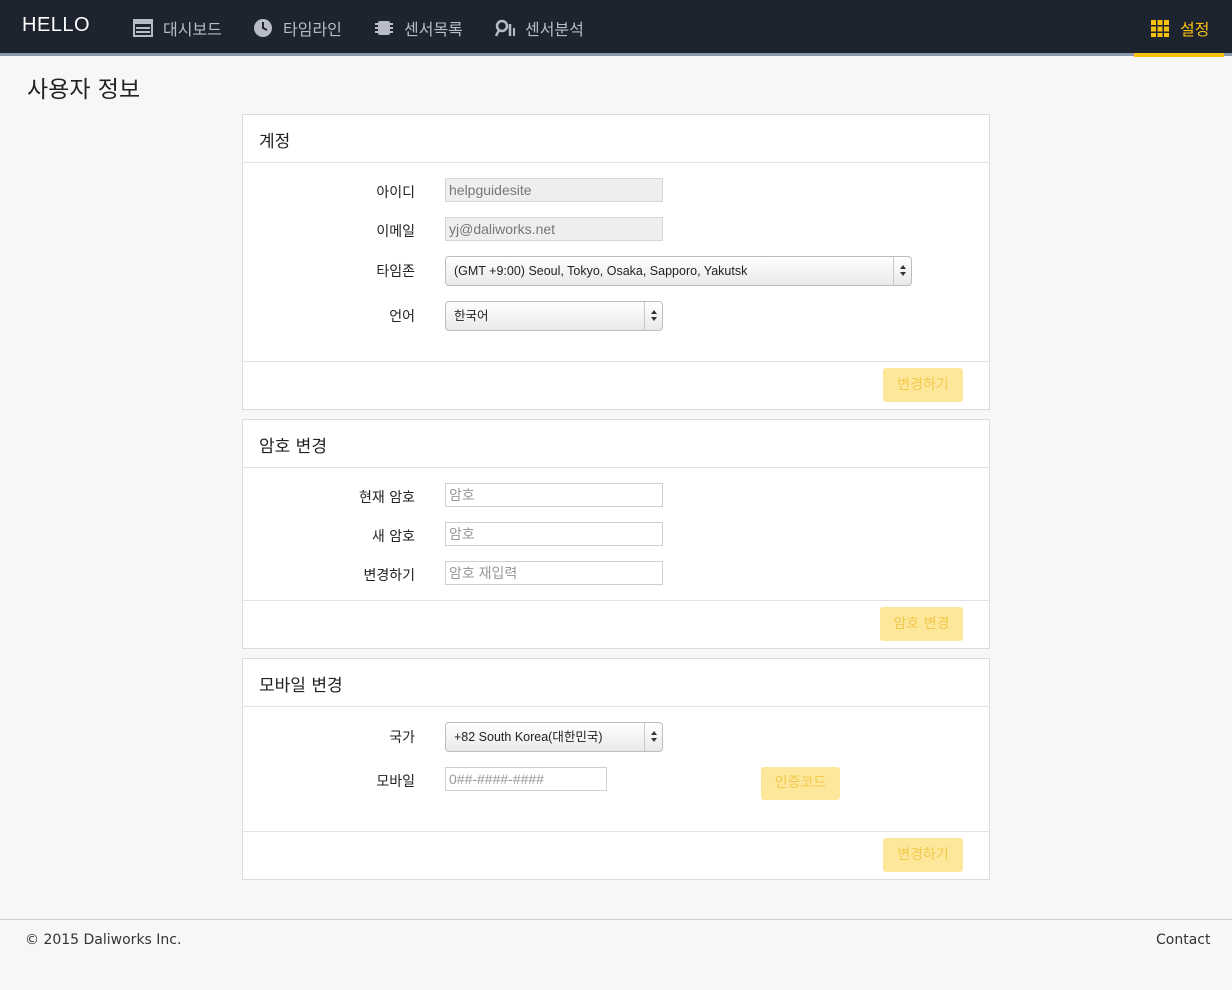  I want to click on timezone-label: 타임존, so click(395, 272).